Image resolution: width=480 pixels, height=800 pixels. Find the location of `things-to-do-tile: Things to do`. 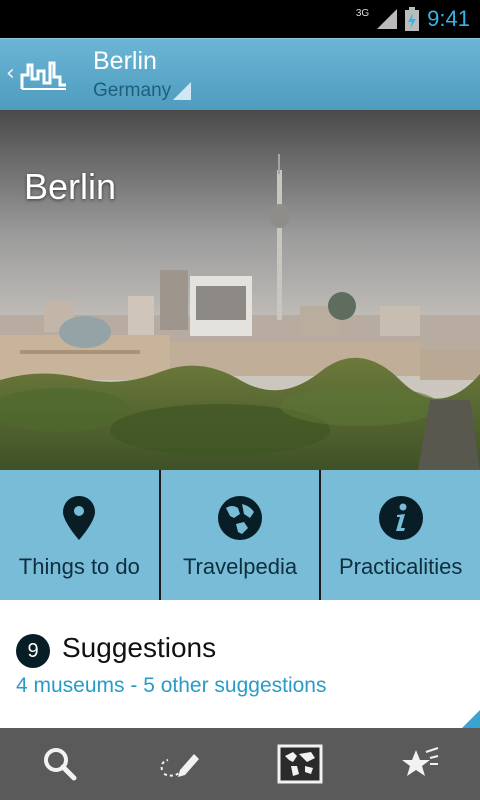

things-to-do-tile: Things to do is located at coordinates (79, 535).